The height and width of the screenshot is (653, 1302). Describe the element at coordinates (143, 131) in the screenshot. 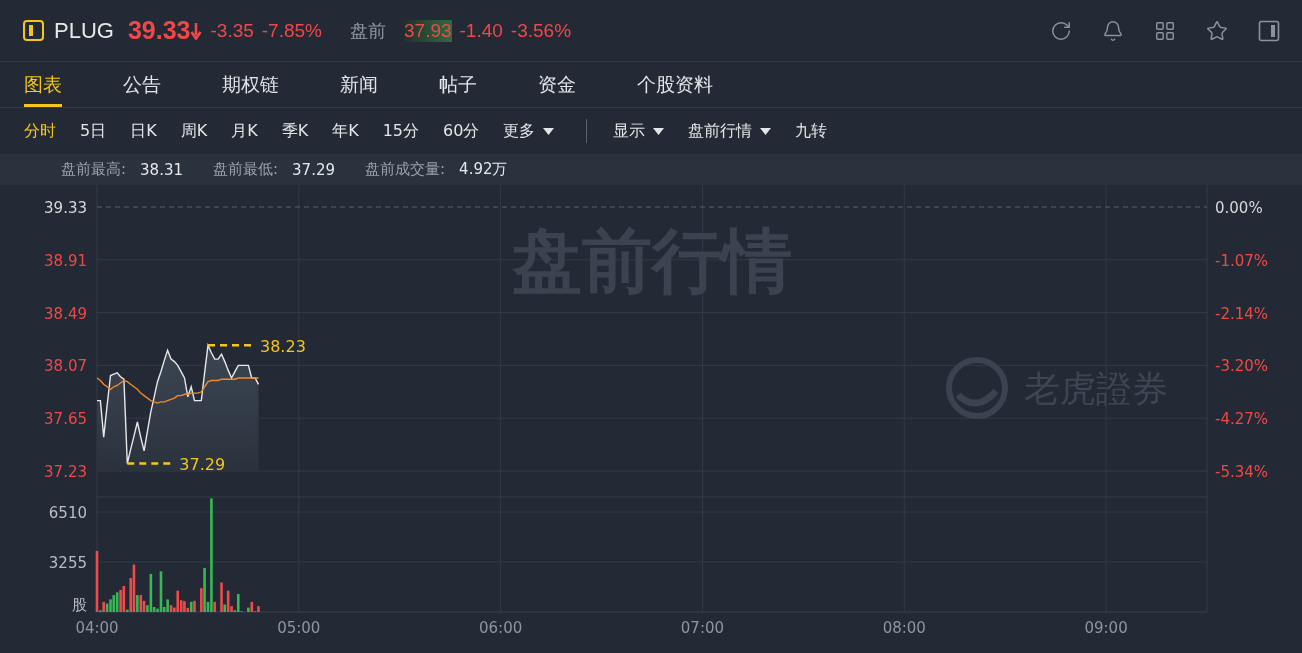

I see `period-option: 日K` at that location.